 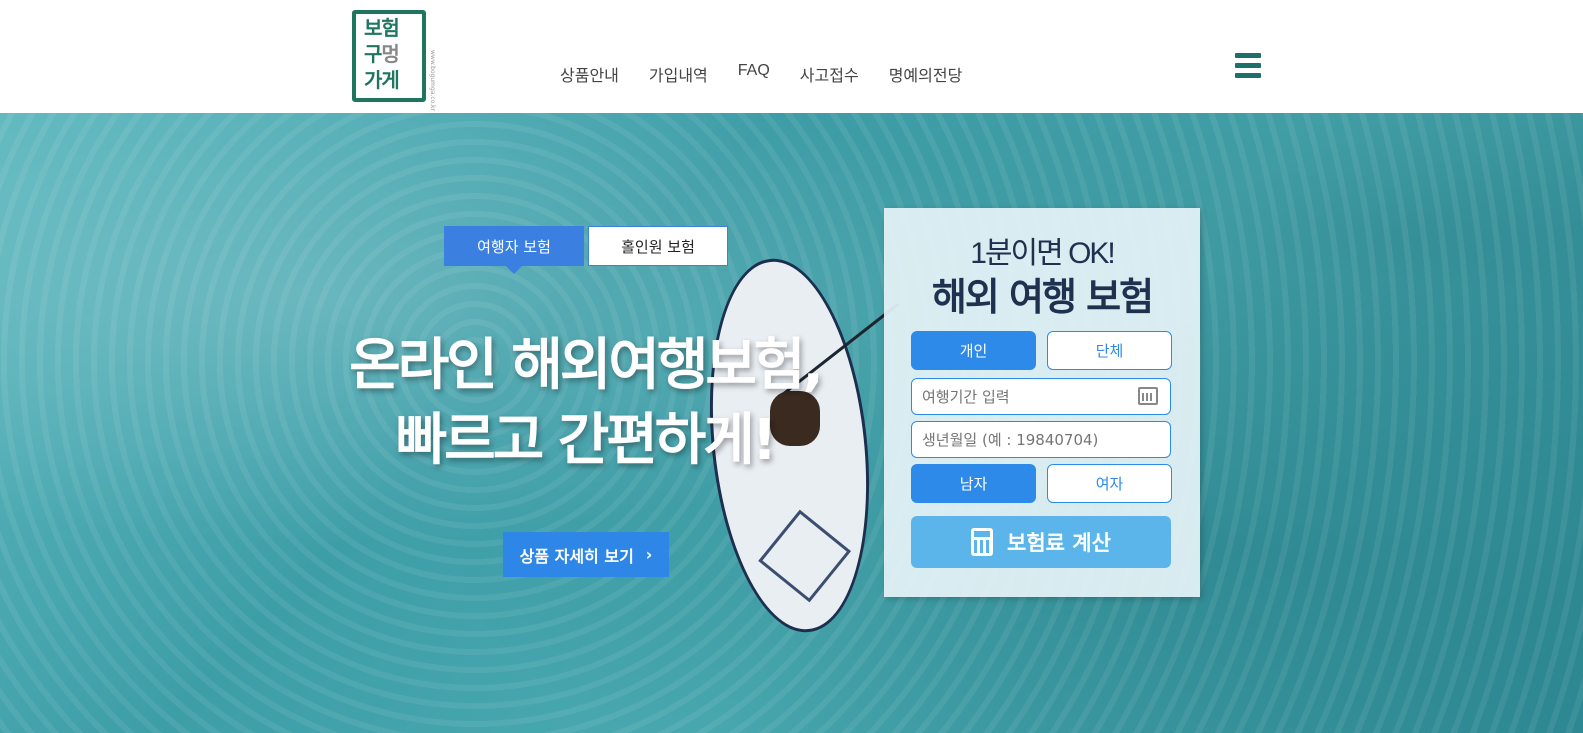 What do you see at coordinates (432, 81) in the screenshot?
I see `logo-url: www.bogumga.co.kr` at bounding box center [432, 81].